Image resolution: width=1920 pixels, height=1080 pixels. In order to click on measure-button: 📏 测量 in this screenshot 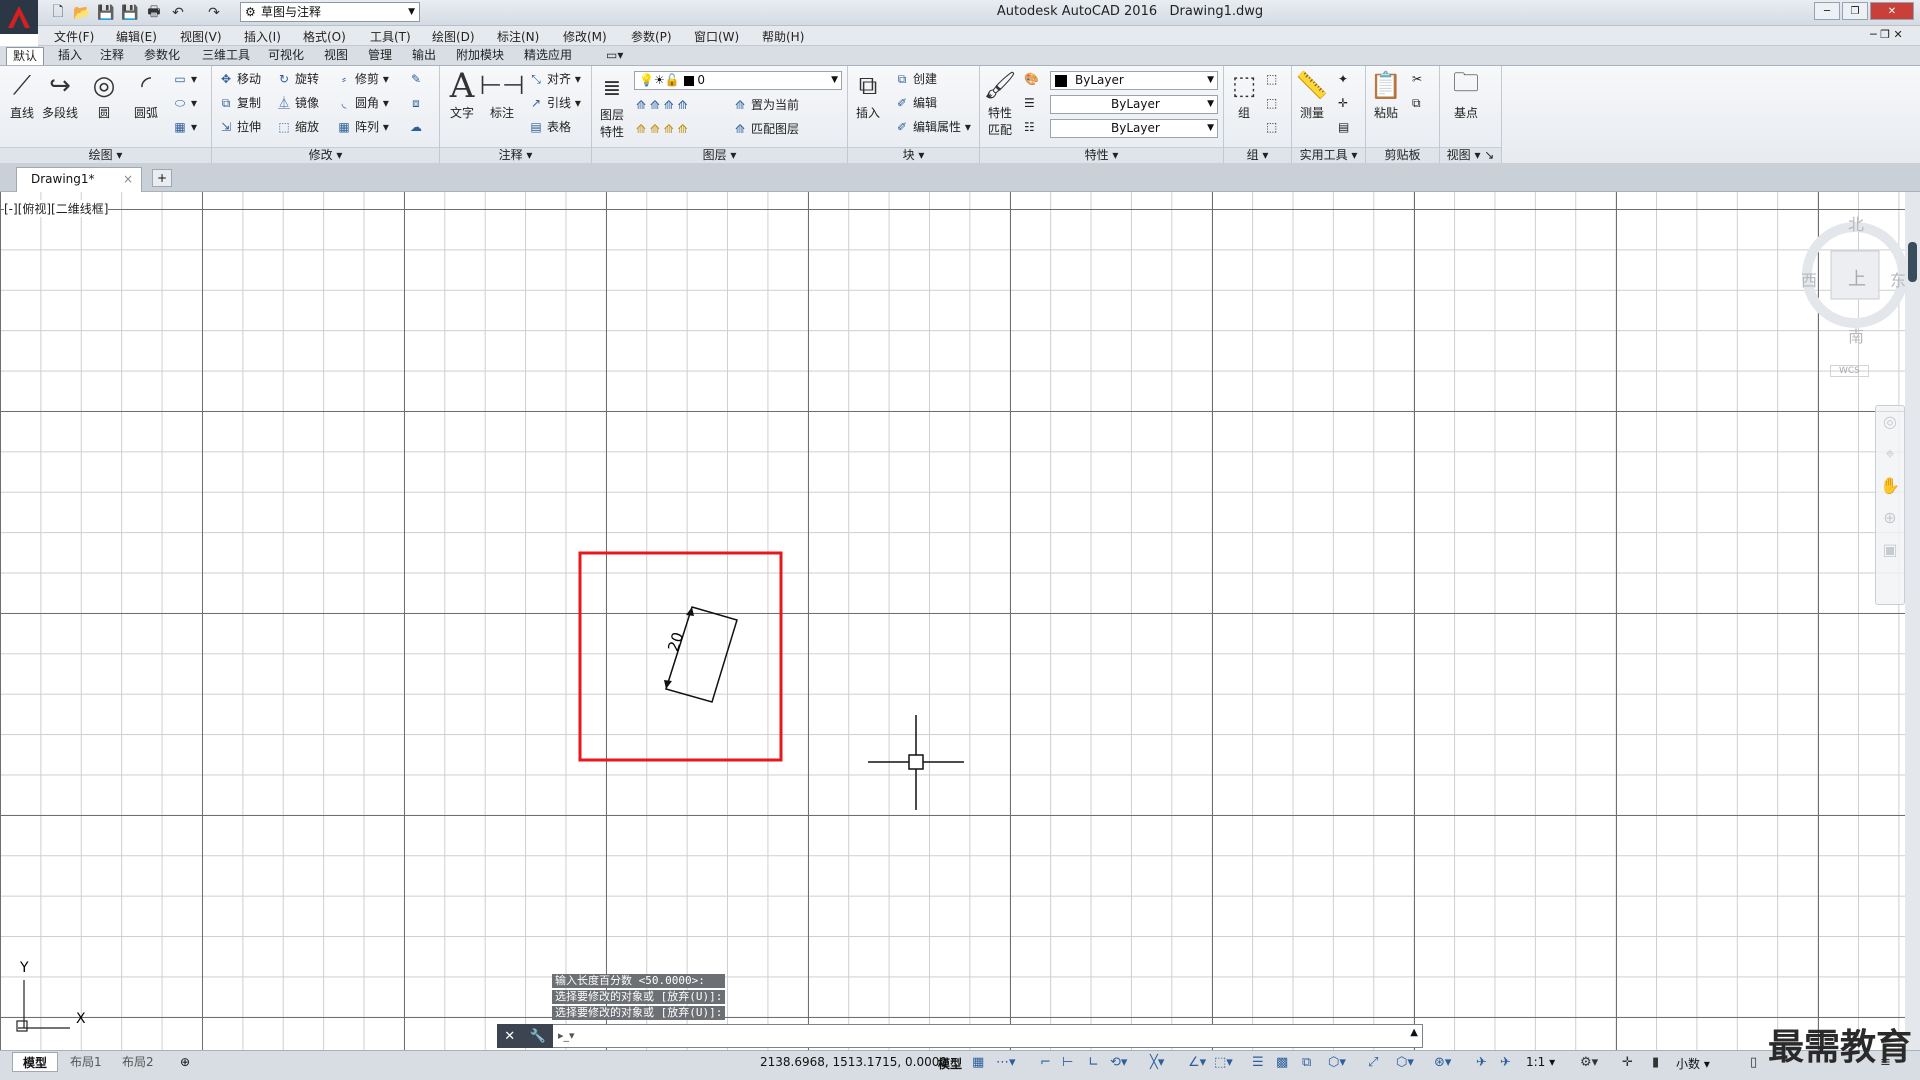, I will do `click(1312, 94)`.